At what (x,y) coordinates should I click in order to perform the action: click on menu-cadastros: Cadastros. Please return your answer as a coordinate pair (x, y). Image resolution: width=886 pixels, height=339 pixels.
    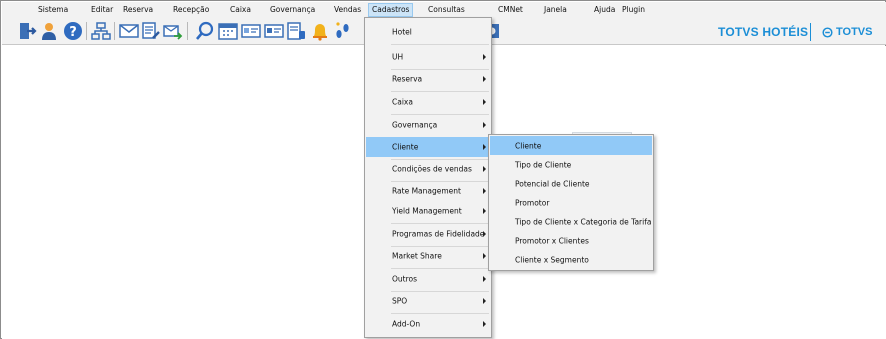
    Looking at the image, I should click on (391, 10).